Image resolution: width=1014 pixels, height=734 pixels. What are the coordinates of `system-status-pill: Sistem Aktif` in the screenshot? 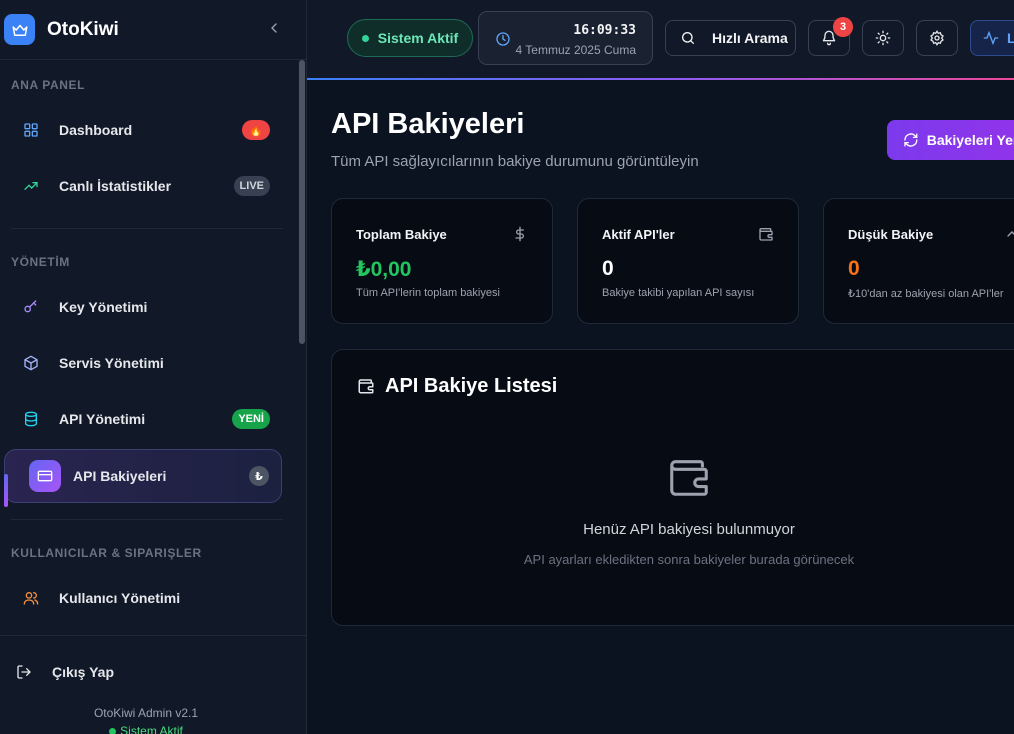 It's located at (410, 38).